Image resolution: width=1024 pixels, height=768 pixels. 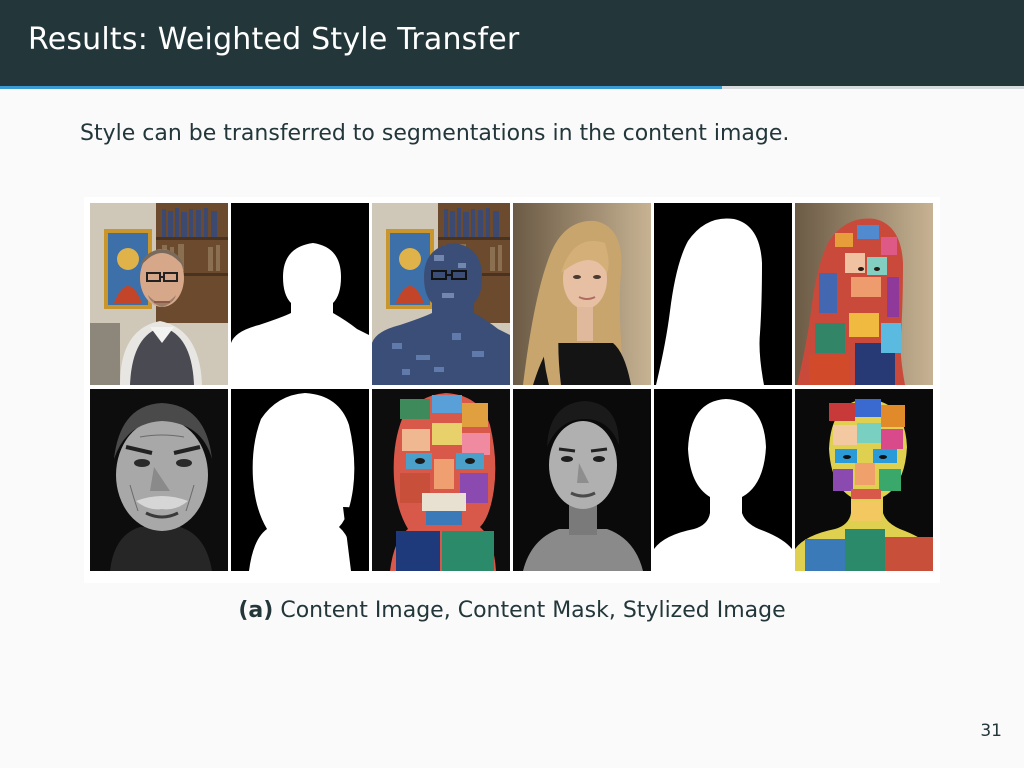 I want to click on content-image-woman-blonde, so click(x=582, y=294).